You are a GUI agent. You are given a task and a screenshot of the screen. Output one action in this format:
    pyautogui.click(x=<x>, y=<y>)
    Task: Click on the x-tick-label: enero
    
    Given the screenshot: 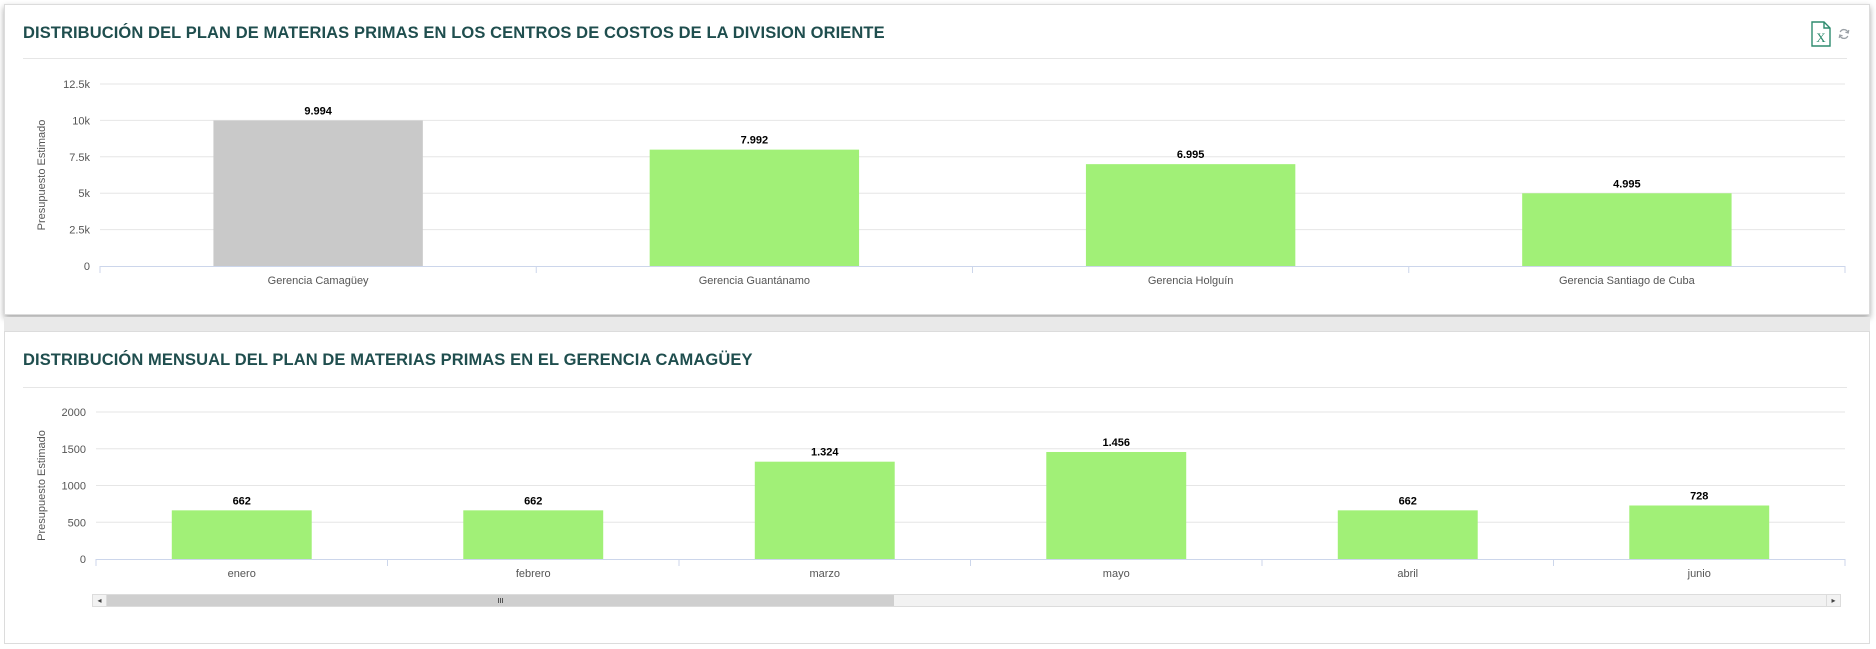 What is the action you would take?
    pyautogui.click(x=242, y=574)
    